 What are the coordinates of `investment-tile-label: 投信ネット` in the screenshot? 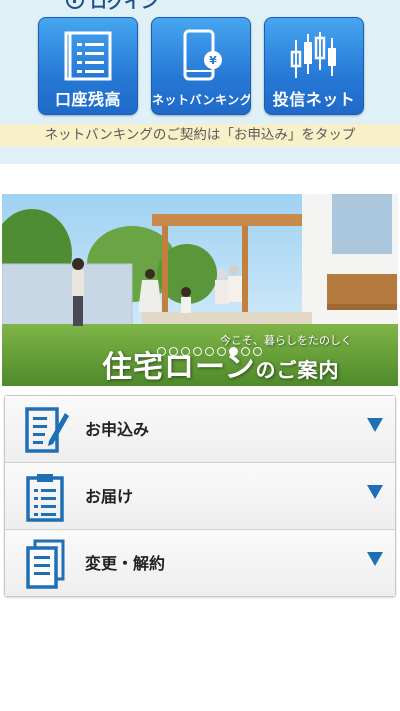 It's located at (314, 99).